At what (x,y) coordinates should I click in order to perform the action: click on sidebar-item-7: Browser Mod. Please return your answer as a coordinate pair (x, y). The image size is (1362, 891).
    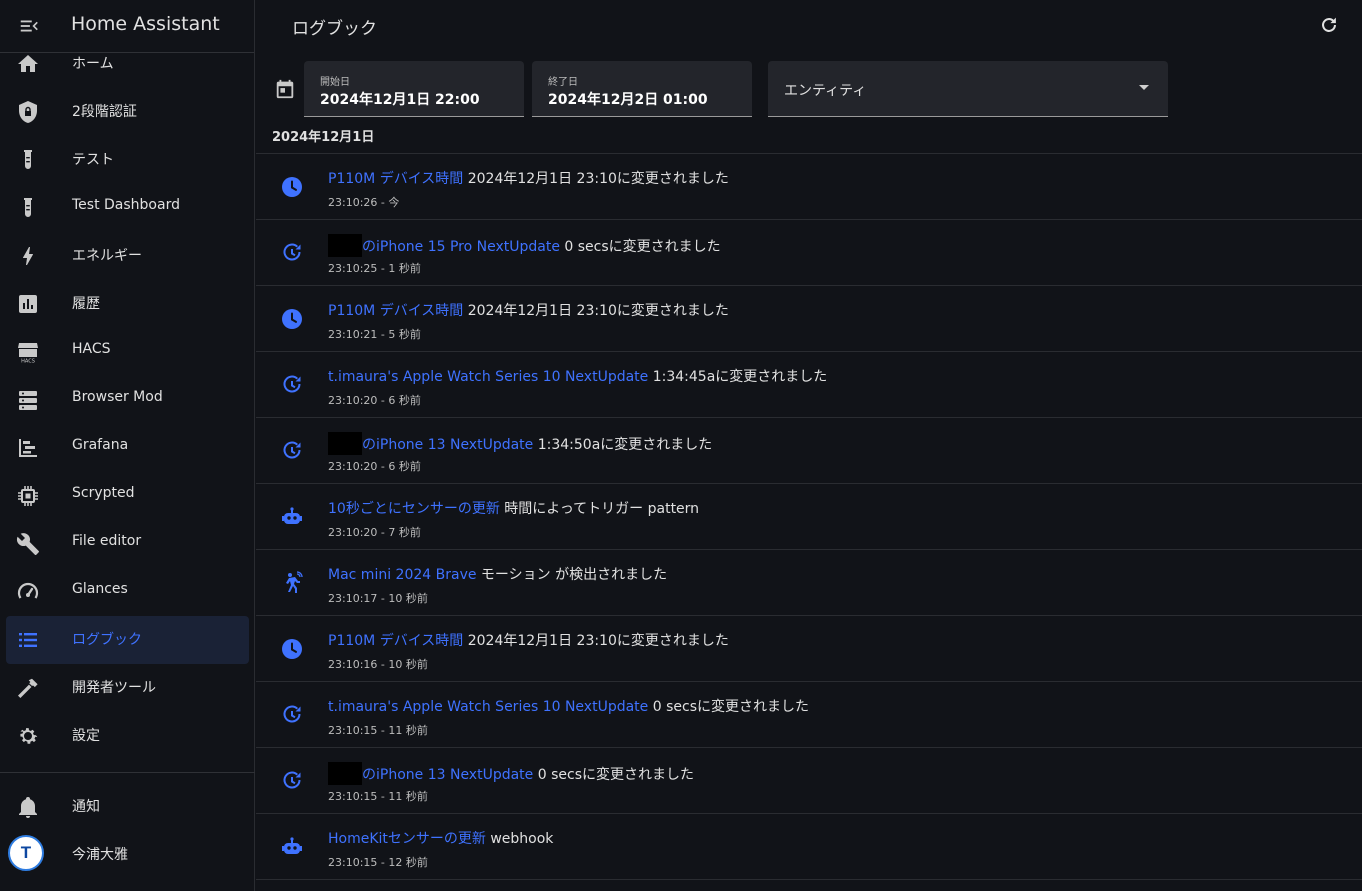
    Looking at the image, I should click on (127, 400).